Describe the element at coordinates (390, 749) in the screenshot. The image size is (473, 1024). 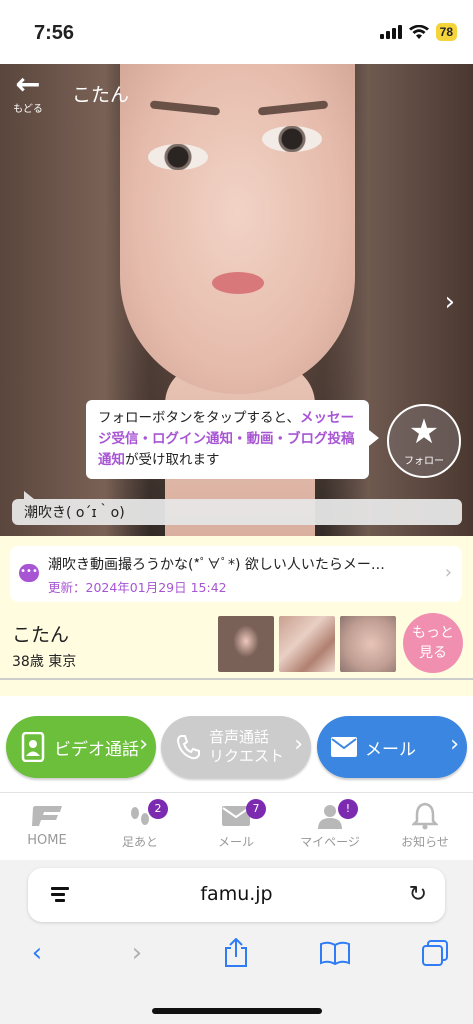
I see `mail-label: メール` at that location.